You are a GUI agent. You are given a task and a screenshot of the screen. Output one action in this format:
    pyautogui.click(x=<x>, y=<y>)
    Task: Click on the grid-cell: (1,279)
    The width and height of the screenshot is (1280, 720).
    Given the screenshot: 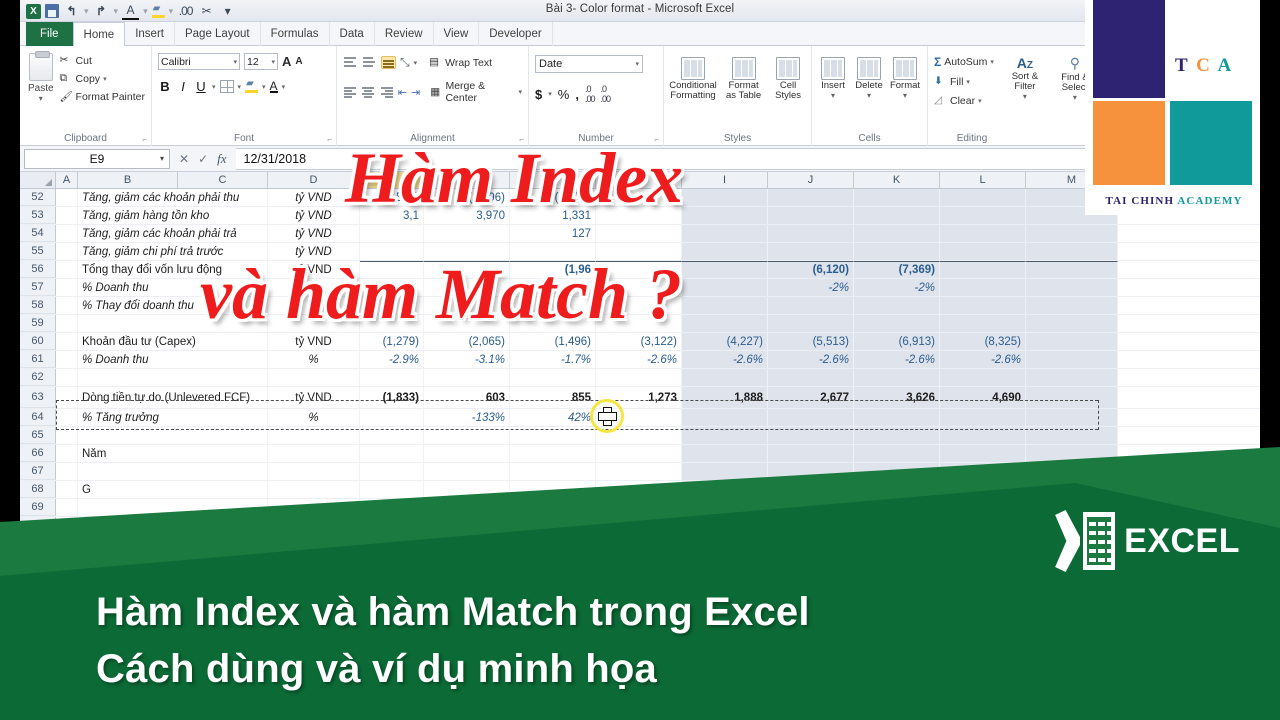 What is the action you would take?
    pyautogui.click(x=392, y=341)
    